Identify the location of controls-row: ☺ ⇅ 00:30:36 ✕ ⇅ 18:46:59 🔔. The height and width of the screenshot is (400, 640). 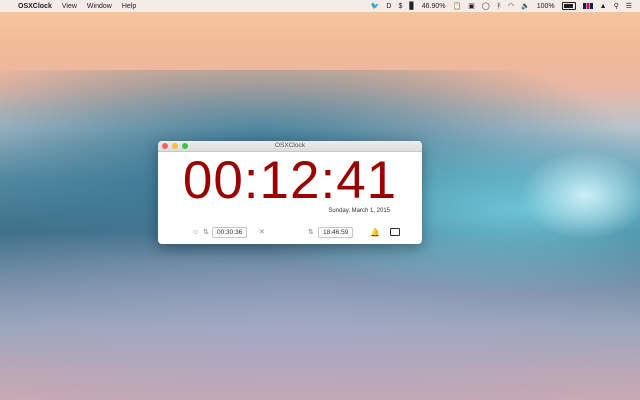
(290, 232).